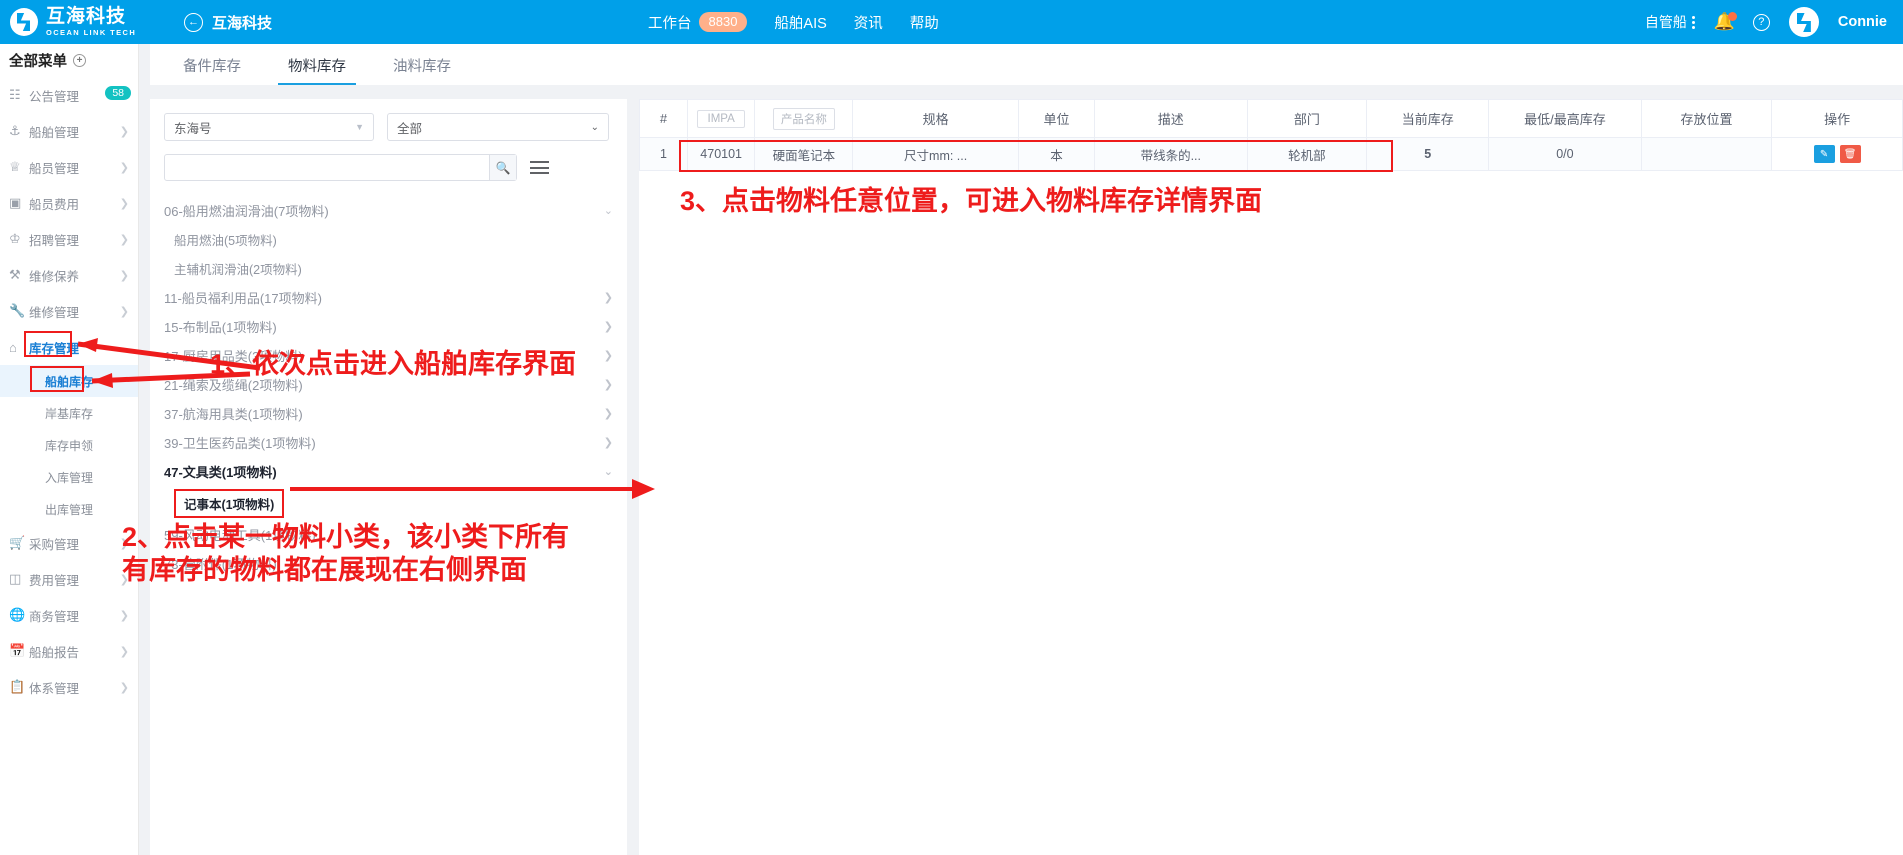 This screenshot has width=1903, height=855. What do you see at coordinates (238, 270) in the screenshot?
I see `tree-node-label: 主辅机润滑油(2项物料)` at bounding box center [238, 270].